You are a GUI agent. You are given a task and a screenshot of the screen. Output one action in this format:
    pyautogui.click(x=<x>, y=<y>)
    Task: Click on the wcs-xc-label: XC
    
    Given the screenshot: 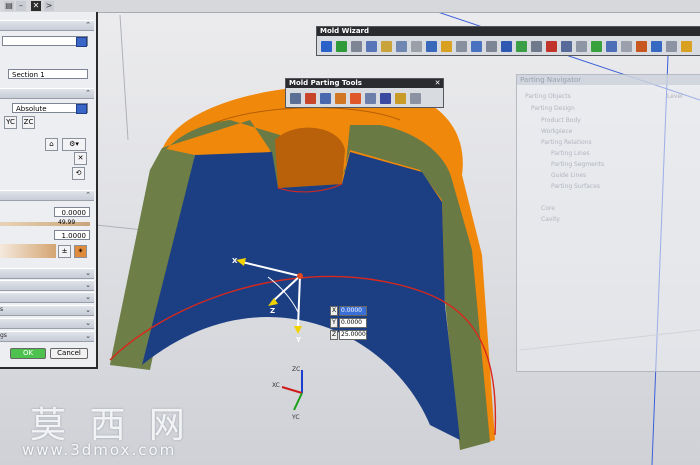 What is the action you would take?
    pyautogui.click(x=276, y=385)
    